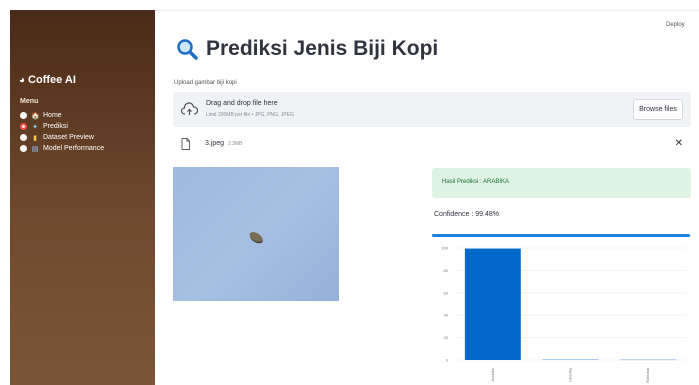 Image resolution: width=699 pixels, height=385 pixels. I want to click on dropzone-subtitle: Limit 200MB per file • JPG, PNG, JPEG, so click(250, 115).